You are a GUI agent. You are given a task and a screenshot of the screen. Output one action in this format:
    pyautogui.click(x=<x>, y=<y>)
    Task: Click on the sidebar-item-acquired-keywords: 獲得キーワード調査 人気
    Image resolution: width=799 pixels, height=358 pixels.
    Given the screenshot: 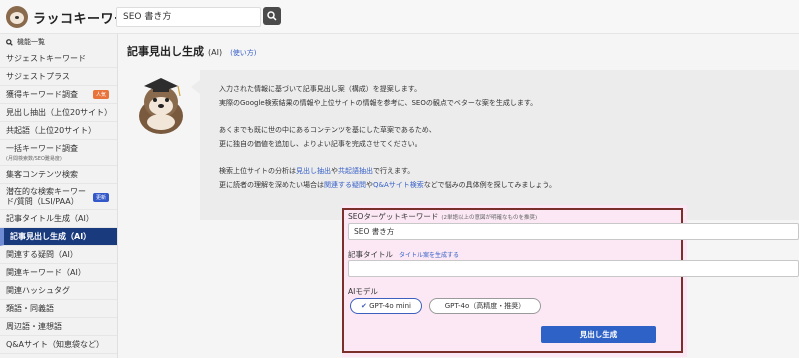 What is the action you would take?
    pyautogui.click(x=58, y=95)
    